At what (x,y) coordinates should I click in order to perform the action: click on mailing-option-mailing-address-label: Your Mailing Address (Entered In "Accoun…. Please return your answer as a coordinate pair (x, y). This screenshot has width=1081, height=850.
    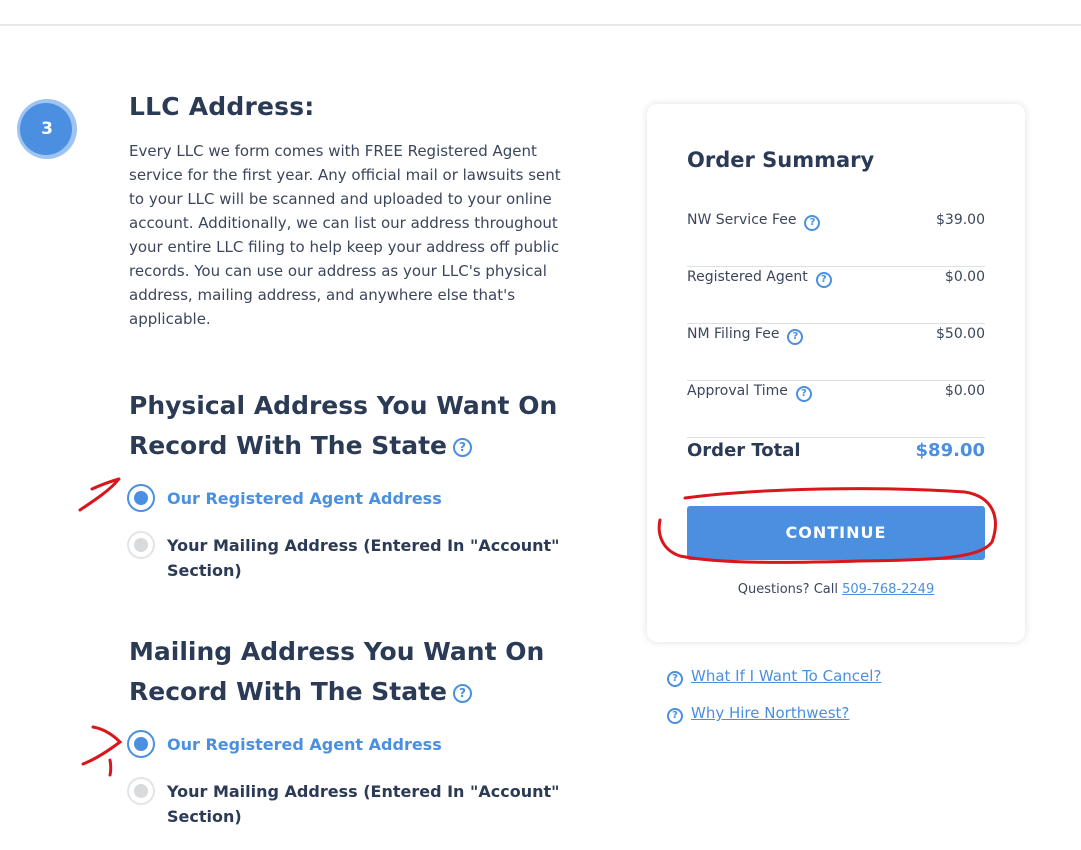
    Looking at the image, I should click on (372, 804).